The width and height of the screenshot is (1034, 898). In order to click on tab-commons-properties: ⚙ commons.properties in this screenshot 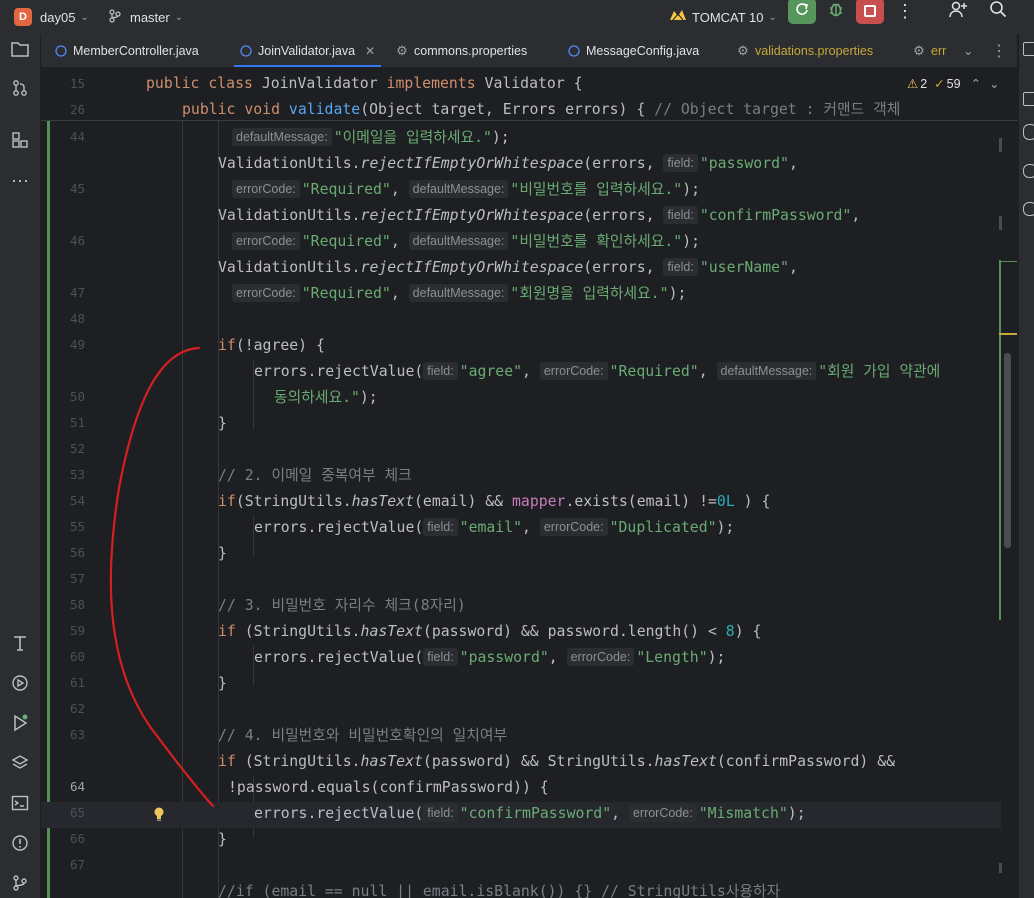, I will do `click(461, 50)`.